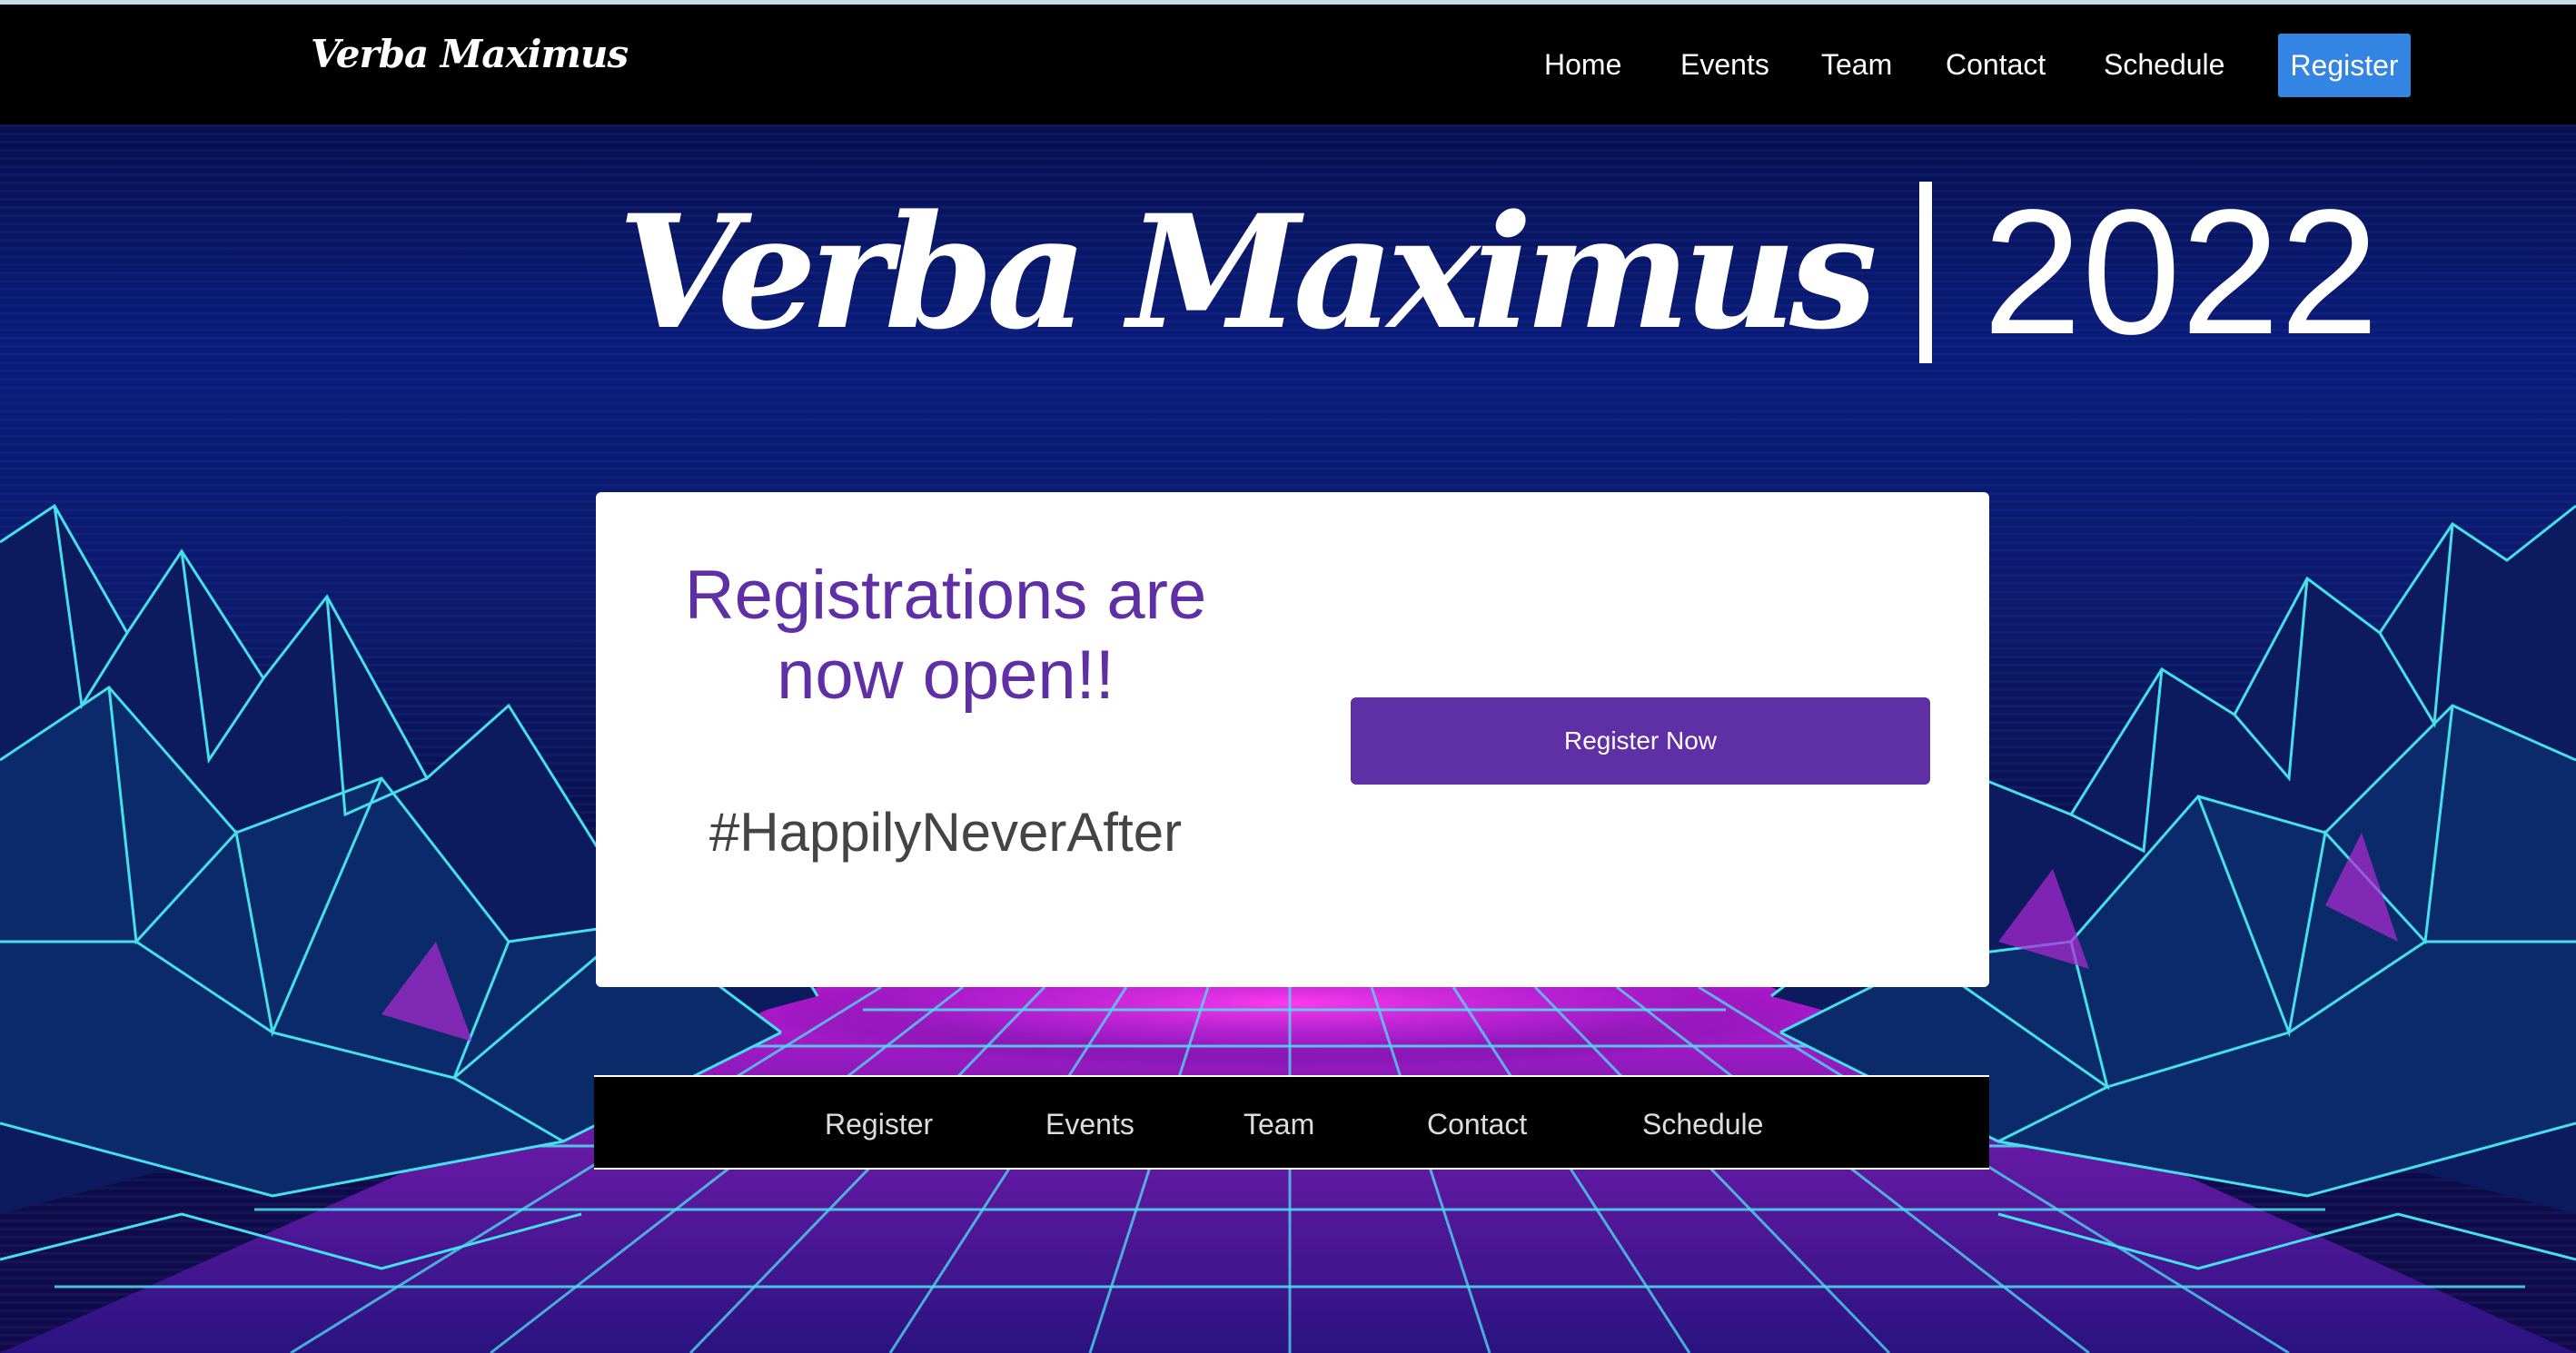 This screenshot has width=2576, height=1353. What do you see at coordinates (1248, 272) in the screenshot?
I see `hero-event-name: Verba Maximus` at bounding box center [1248, 272].